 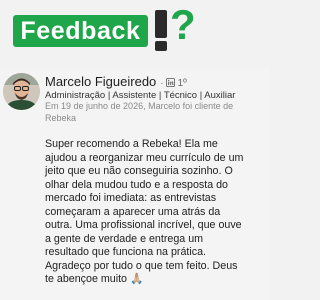 I want to click on feedback-title: Feedback, so click(x=80, y=30).